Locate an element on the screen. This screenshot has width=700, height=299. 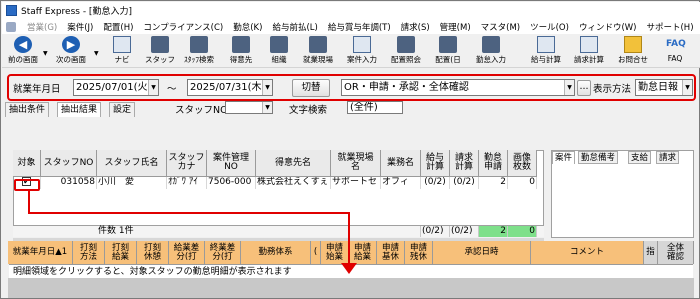
forward-dropdown-icon: ▼ is located at coordinates (96, 53).